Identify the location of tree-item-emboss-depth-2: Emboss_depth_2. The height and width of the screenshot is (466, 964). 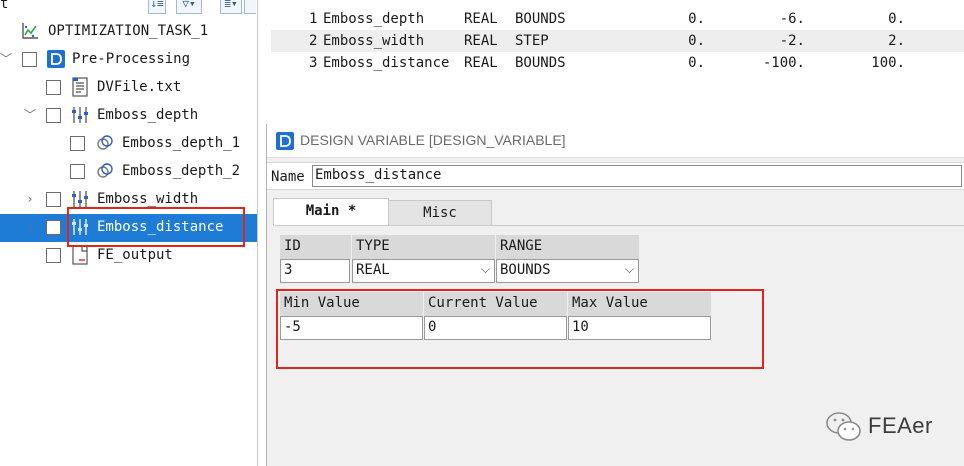
(128, 172).